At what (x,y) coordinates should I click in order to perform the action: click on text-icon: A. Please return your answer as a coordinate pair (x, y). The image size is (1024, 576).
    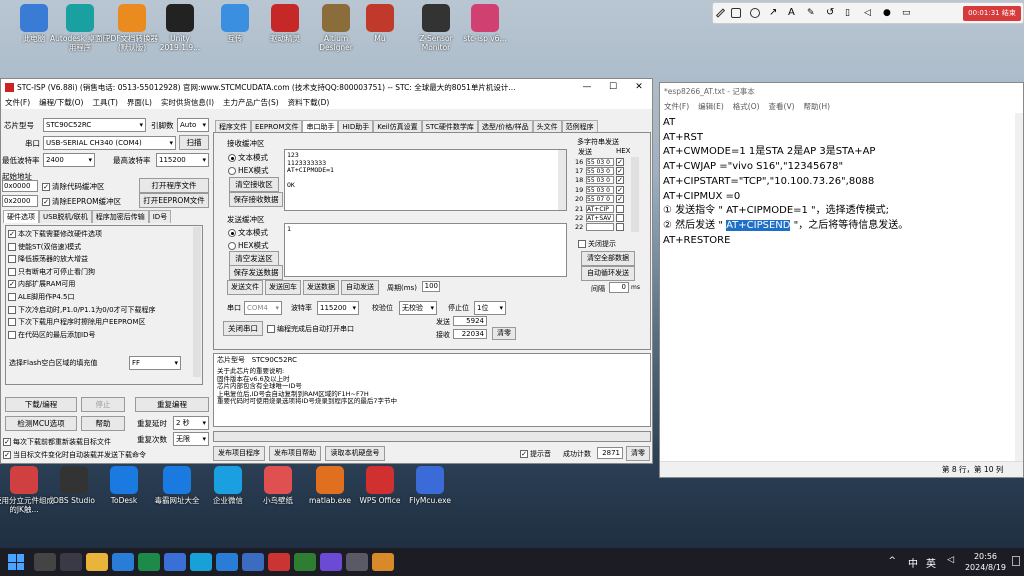
    Looking at the image, I should click on (793, 13).